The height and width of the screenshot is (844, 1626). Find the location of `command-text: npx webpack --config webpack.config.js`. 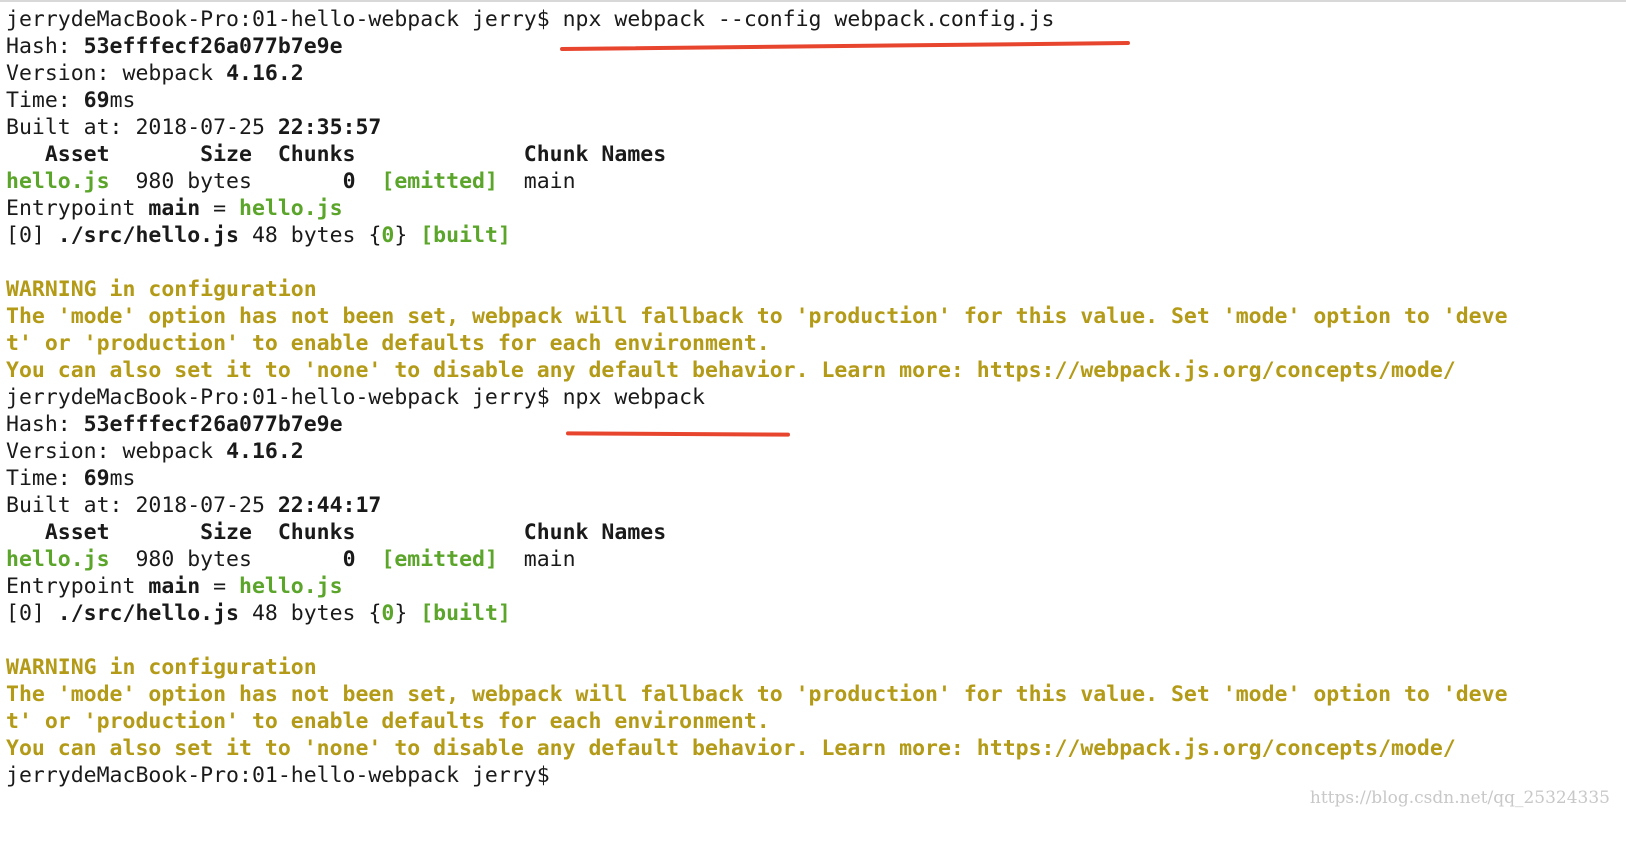

command-text: npx webpack --config webpack.config.js is located at coordinates (802, 19).